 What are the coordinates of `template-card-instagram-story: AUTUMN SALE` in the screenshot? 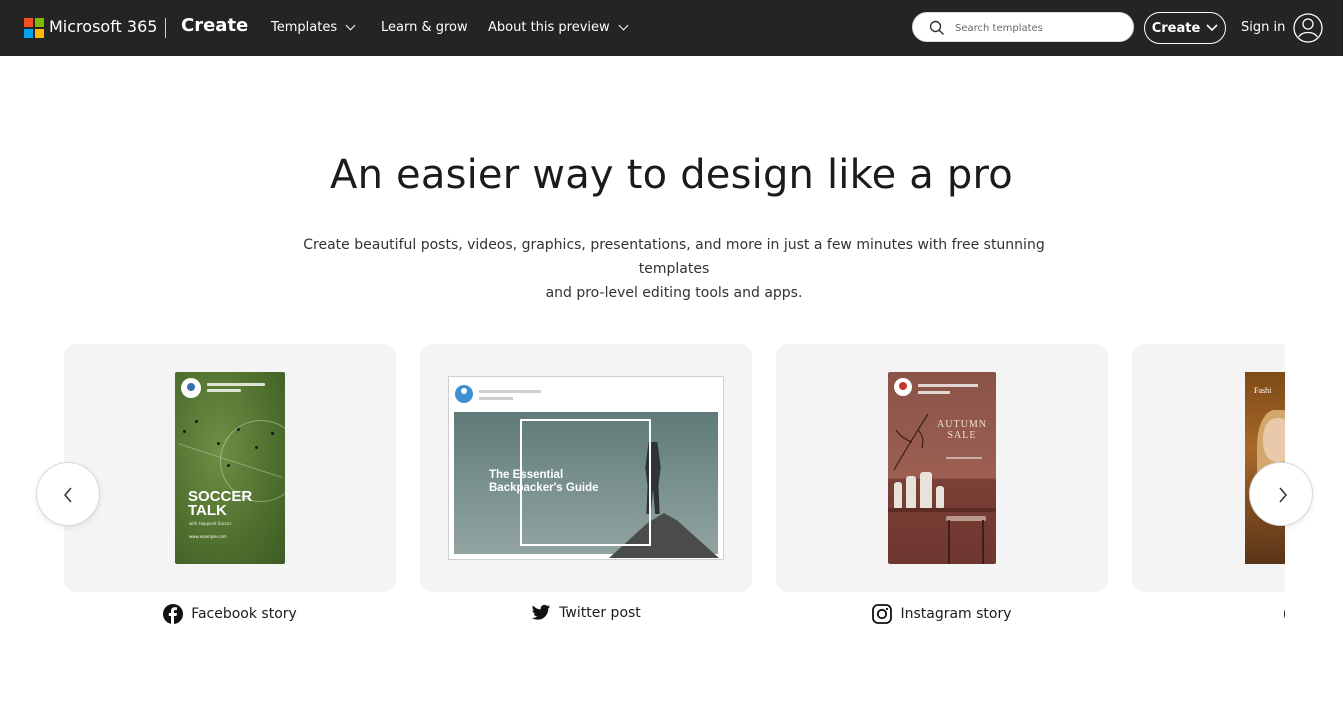 It's located at (942, 468).